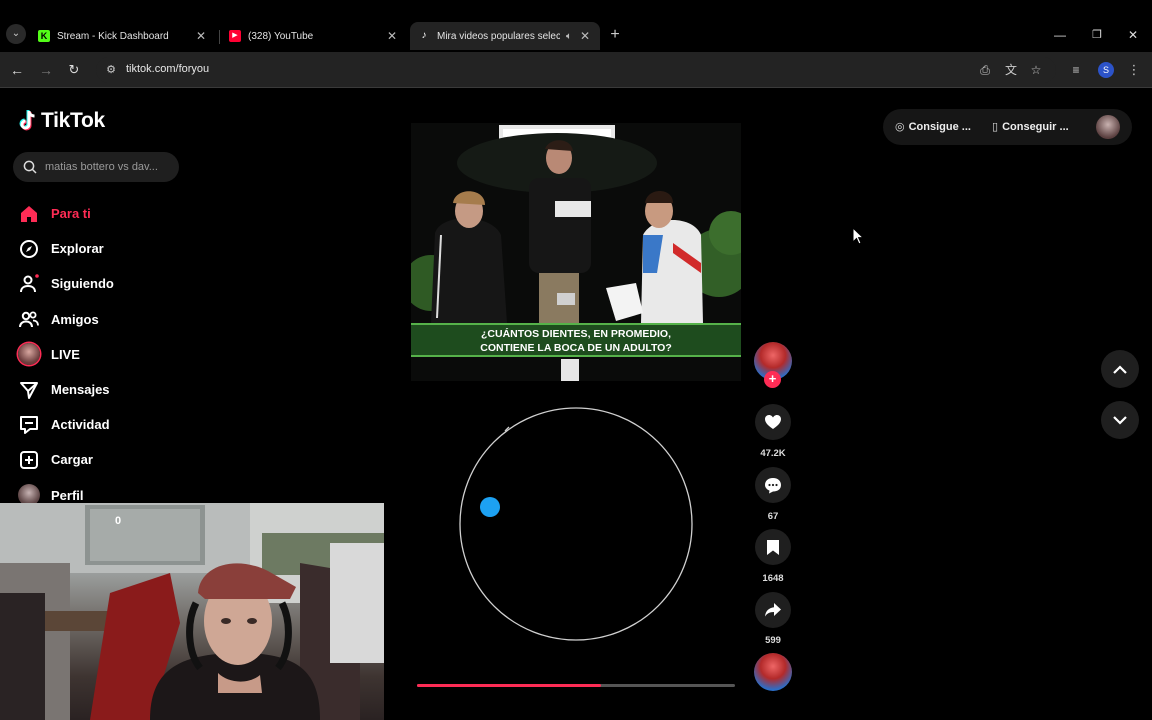 The width and height of the screenshot is (1152, 720). What do you see at coordinates (80, 425) in the screenshot?
I see `nav-label: Actividad` at bounding box center [80, 425].